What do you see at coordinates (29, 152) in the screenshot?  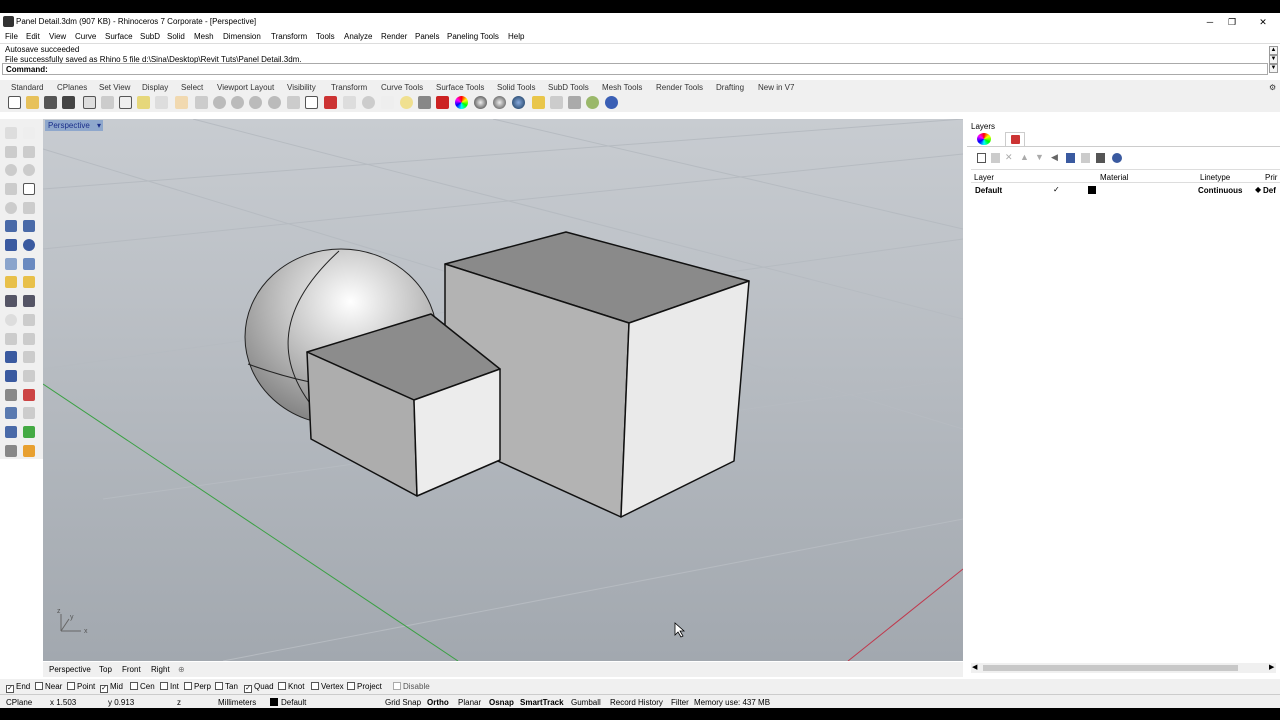 I see `curve-icon` at bounding box center [29, 152].